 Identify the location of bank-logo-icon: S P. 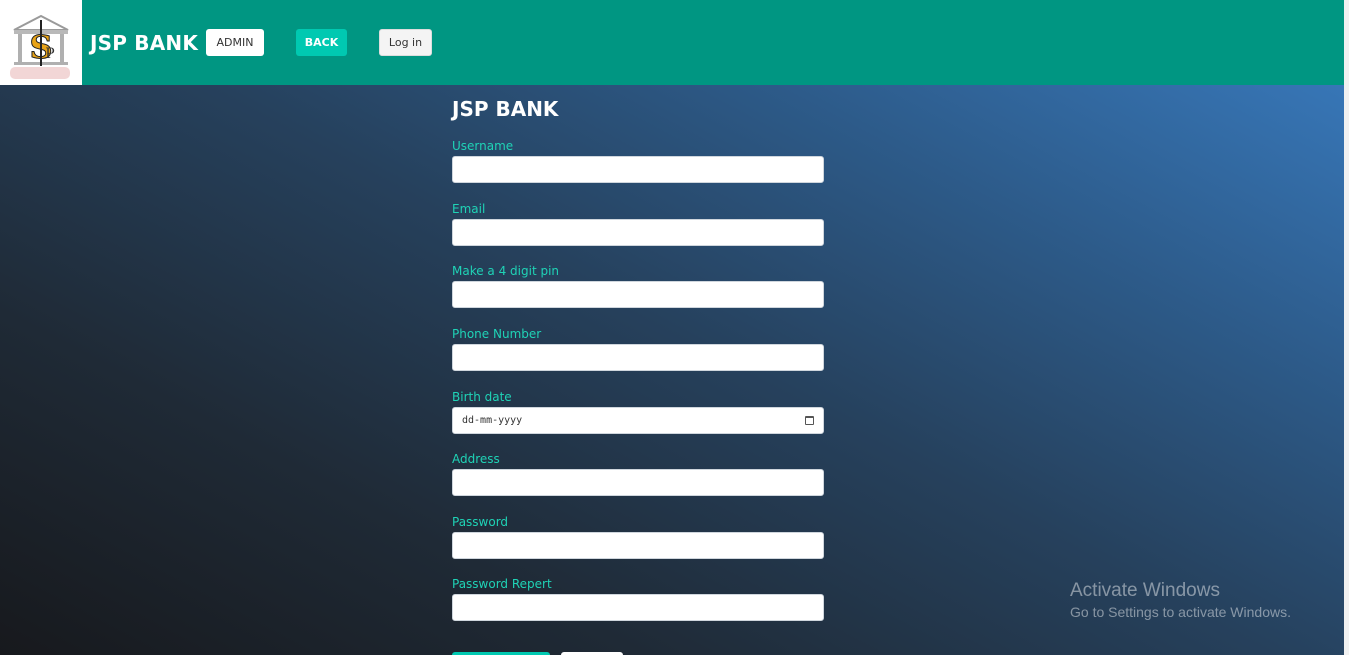
(40, 46).